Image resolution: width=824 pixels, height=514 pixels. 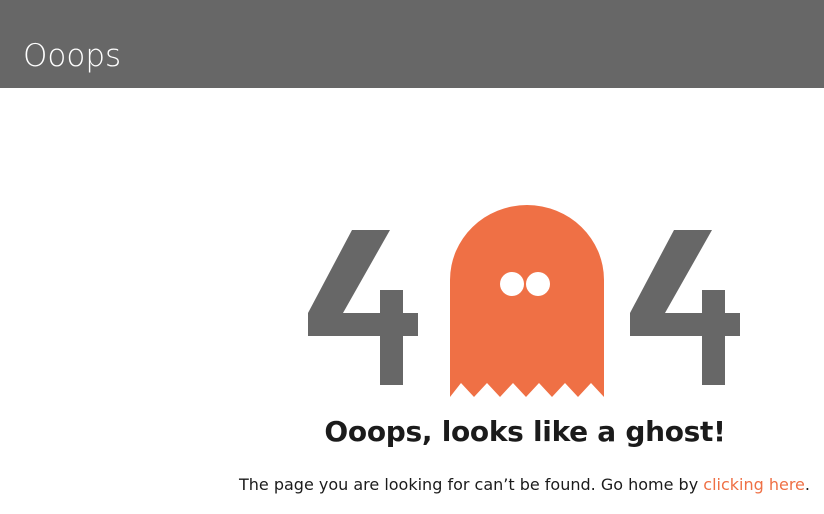 What do you see at coordinates (538, 284) in the screenshot?
I see `ghost-right-eye` at bounding box center [538, 284].